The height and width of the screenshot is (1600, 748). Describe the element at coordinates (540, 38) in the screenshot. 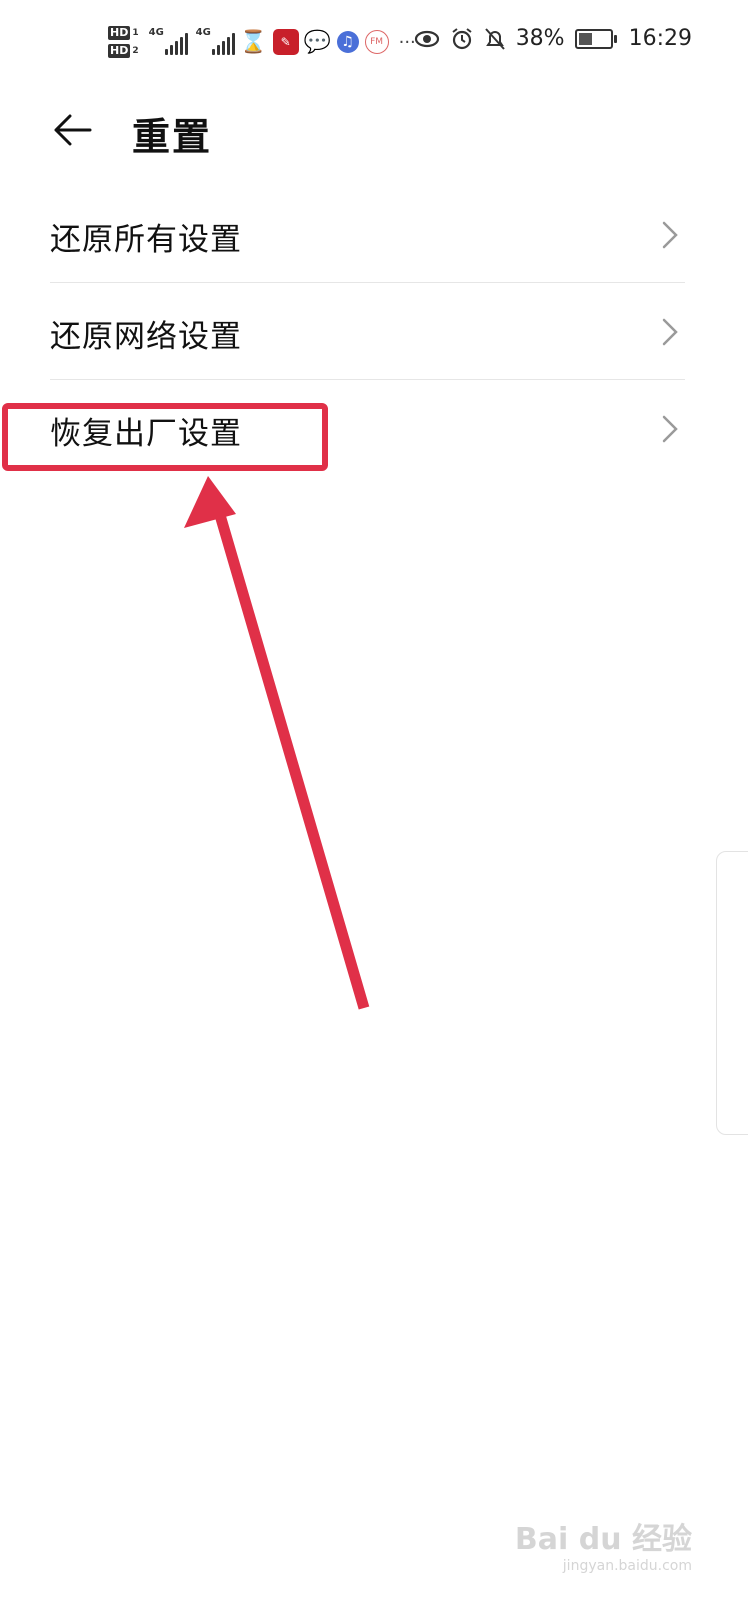

I see `battery-percent: 38%` at that location.